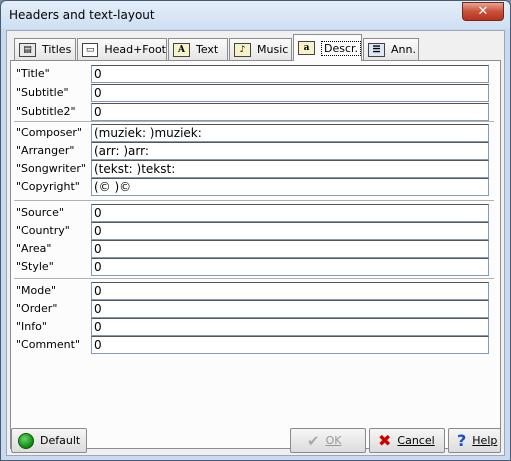  What do you see at coordinates (313, 440) in the screenshot?
I see `checkmark-icon: ✔` at bounding box center [313, 440].